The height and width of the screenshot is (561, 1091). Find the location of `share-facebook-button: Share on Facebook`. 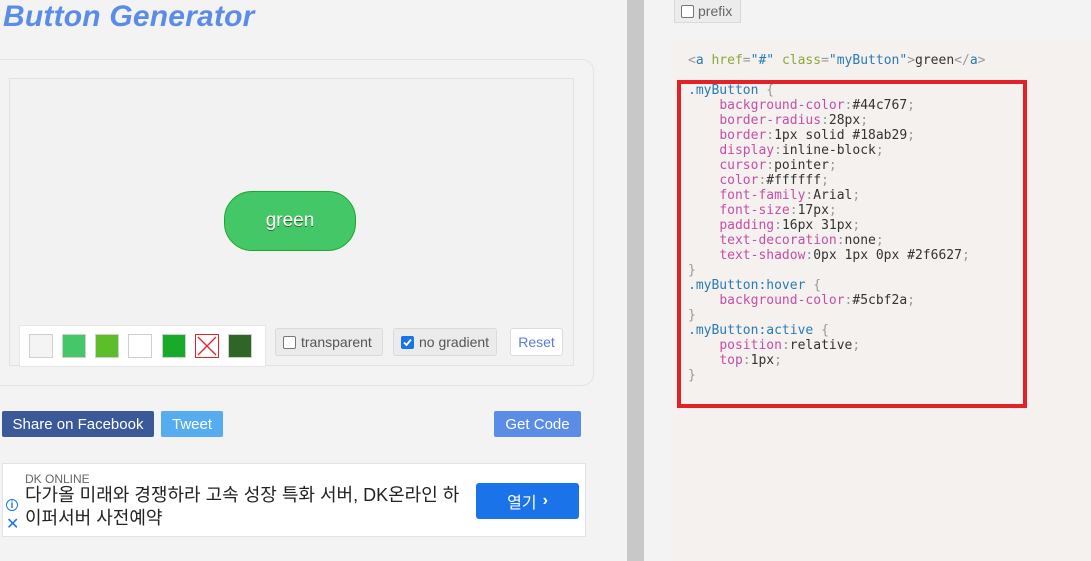

share-facebook-button: Share on Facebook is located at coordinates (78, 424).